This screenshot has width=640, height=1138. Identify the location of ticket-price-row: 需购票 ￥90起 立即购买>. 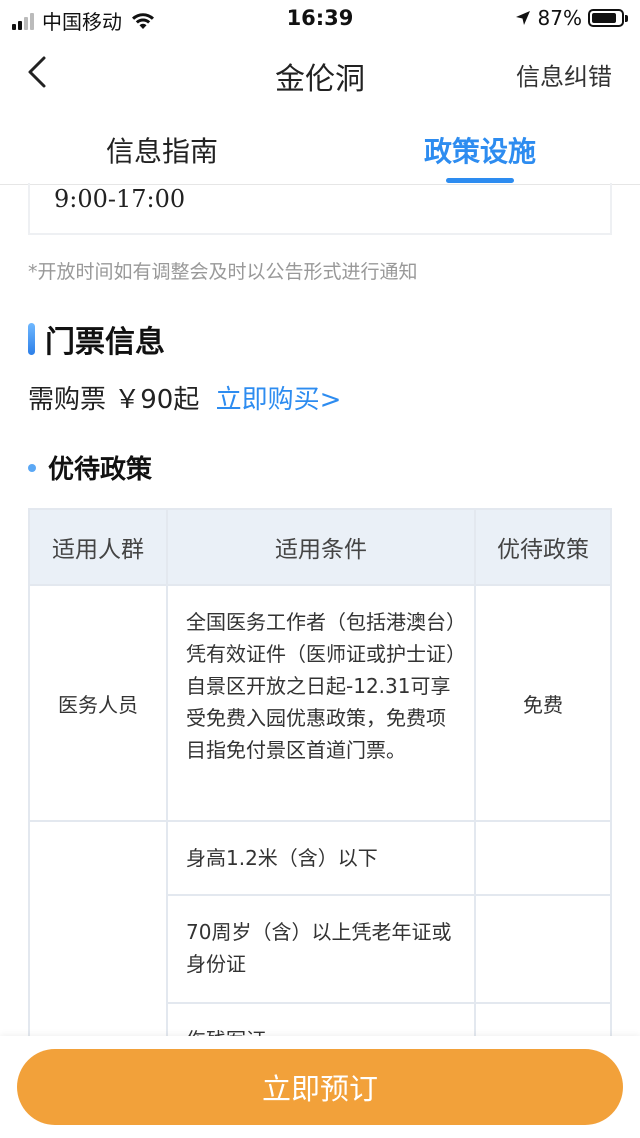
(184, 397).